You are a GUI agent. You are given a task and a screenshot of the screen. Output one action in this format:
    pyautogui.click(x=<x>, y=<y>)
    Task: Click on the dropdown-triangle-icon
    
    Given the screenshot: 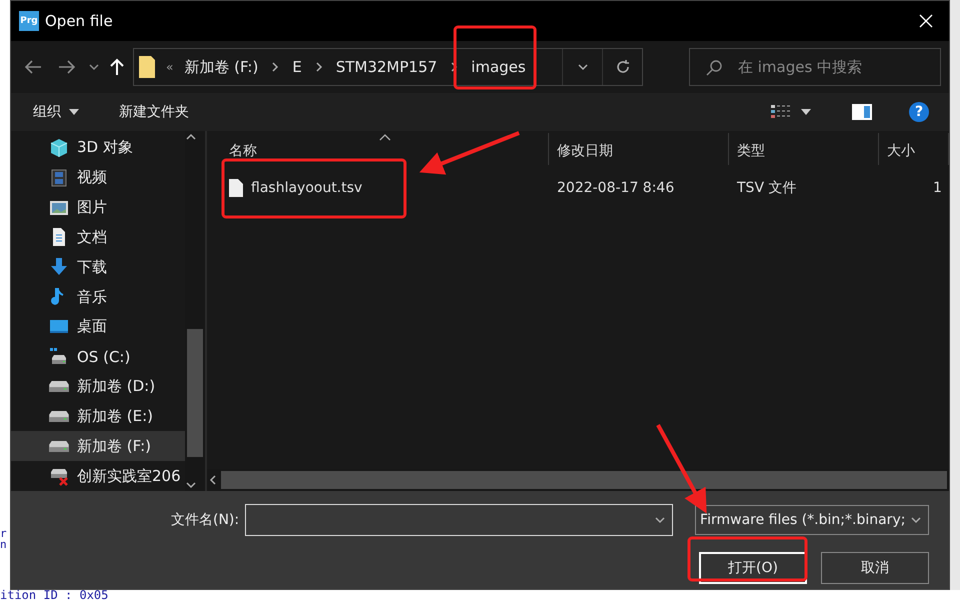 What is the action you would take?
    pyautogui.click(x=74, y=112)
    